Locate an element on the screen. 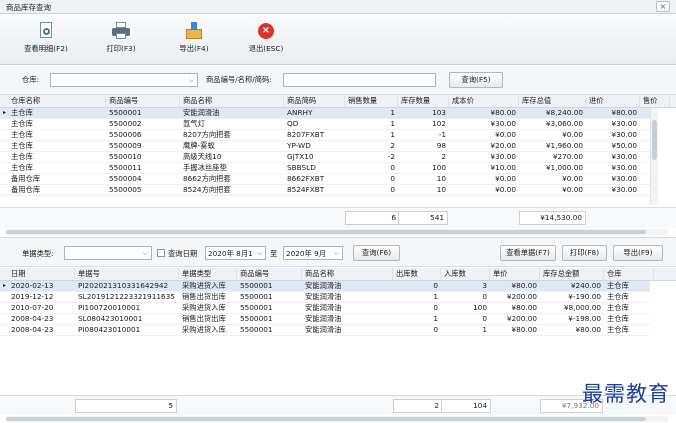 The image size is (676, 423). stock-col-header: 销售数量 is located at coordinates (371, 101).